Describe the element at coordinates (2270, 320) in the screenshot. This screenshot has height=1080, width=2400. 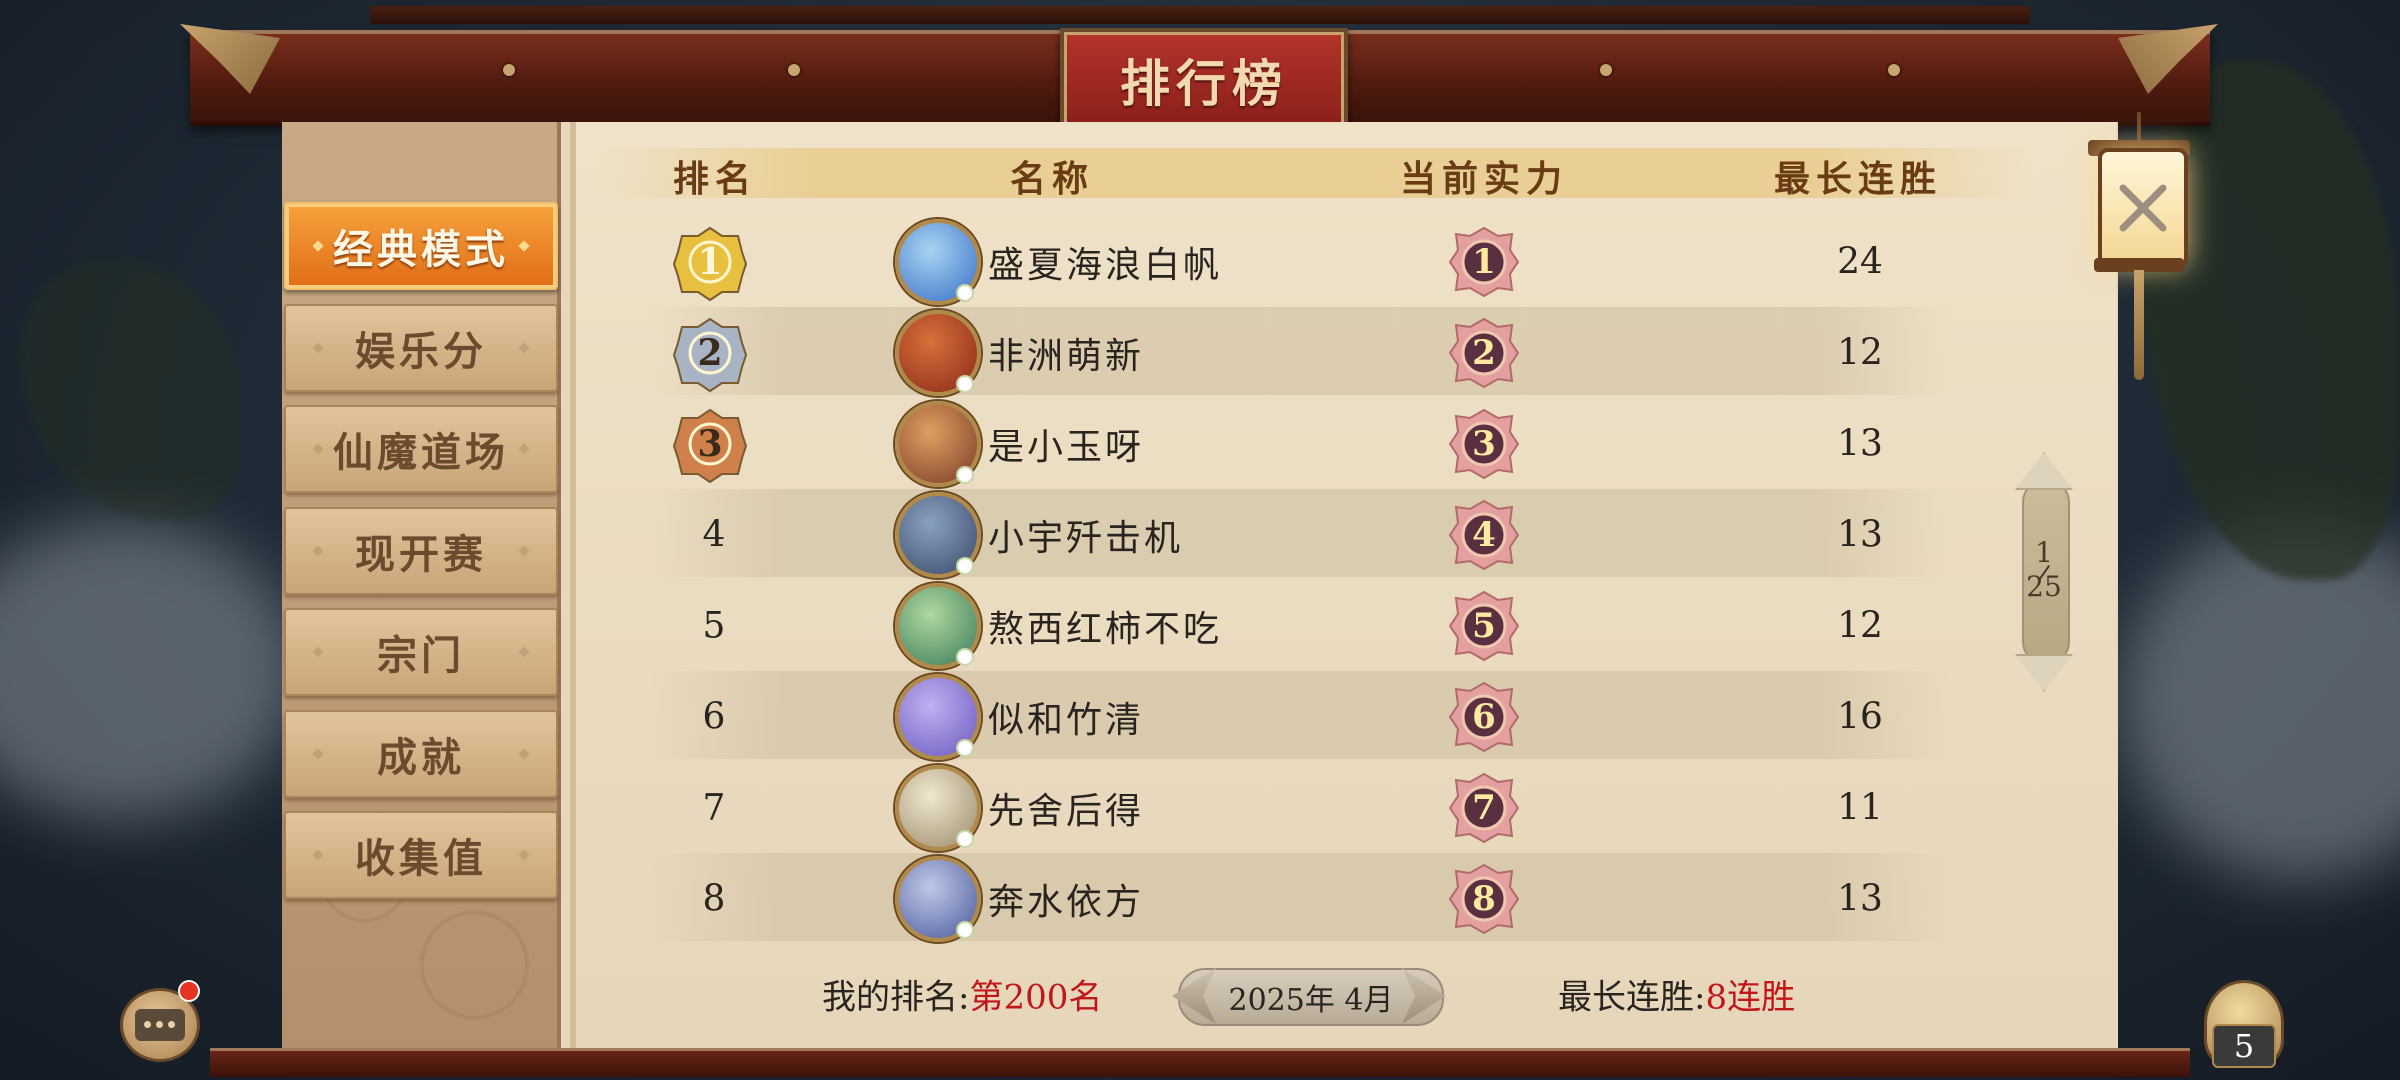
I see `cliff` at that location.